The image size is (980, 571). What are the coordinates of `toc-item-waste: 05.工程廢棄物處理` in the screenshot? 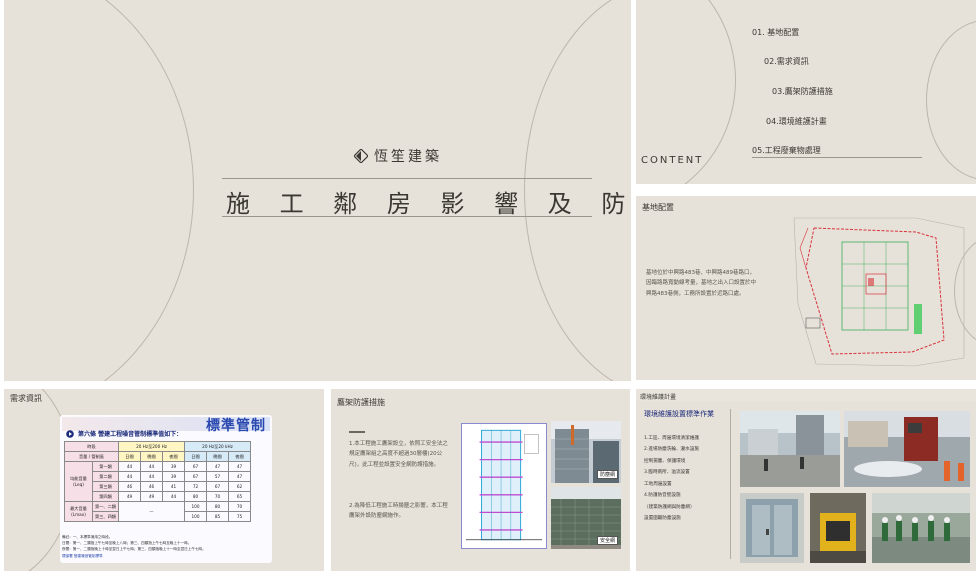 It's located at (786, 150).